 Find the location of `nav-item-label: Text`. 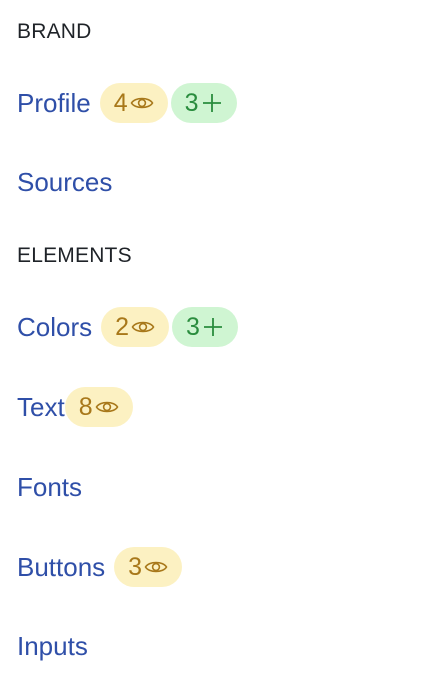

nav-item-label: Text is located at coordinates (41, 407).